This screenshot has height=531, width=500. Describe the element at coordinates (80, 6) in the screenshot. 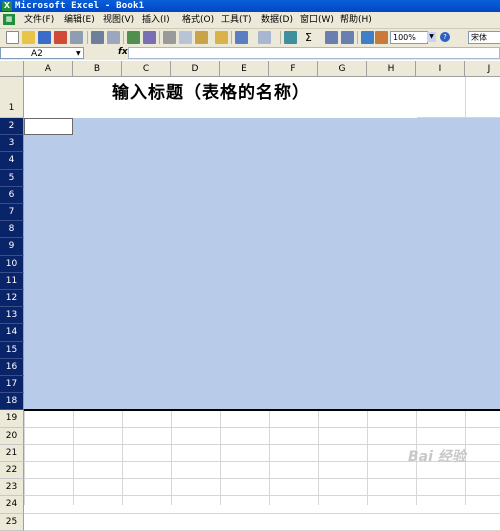

I see `window-title: Microsoft Excel - Book1` at that location.